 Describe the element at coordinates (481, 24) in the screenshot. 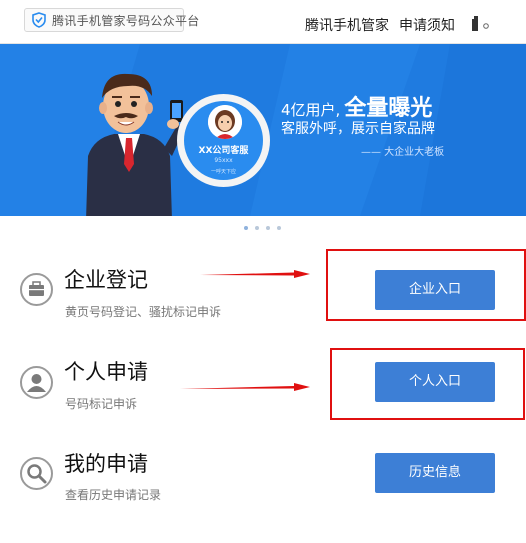

I see `user-menu-icon` at that location.